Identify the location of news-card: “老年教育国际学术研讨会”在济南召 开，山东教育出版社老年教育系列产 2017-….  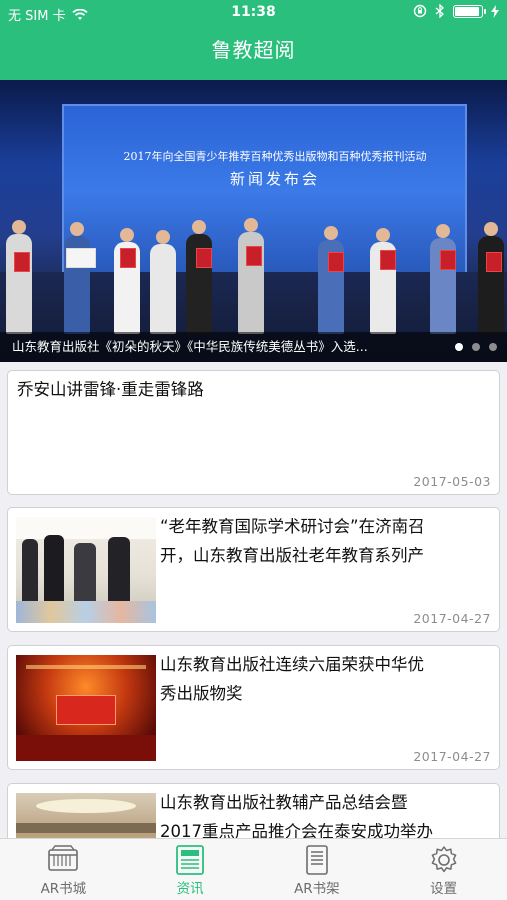
(253, 569).